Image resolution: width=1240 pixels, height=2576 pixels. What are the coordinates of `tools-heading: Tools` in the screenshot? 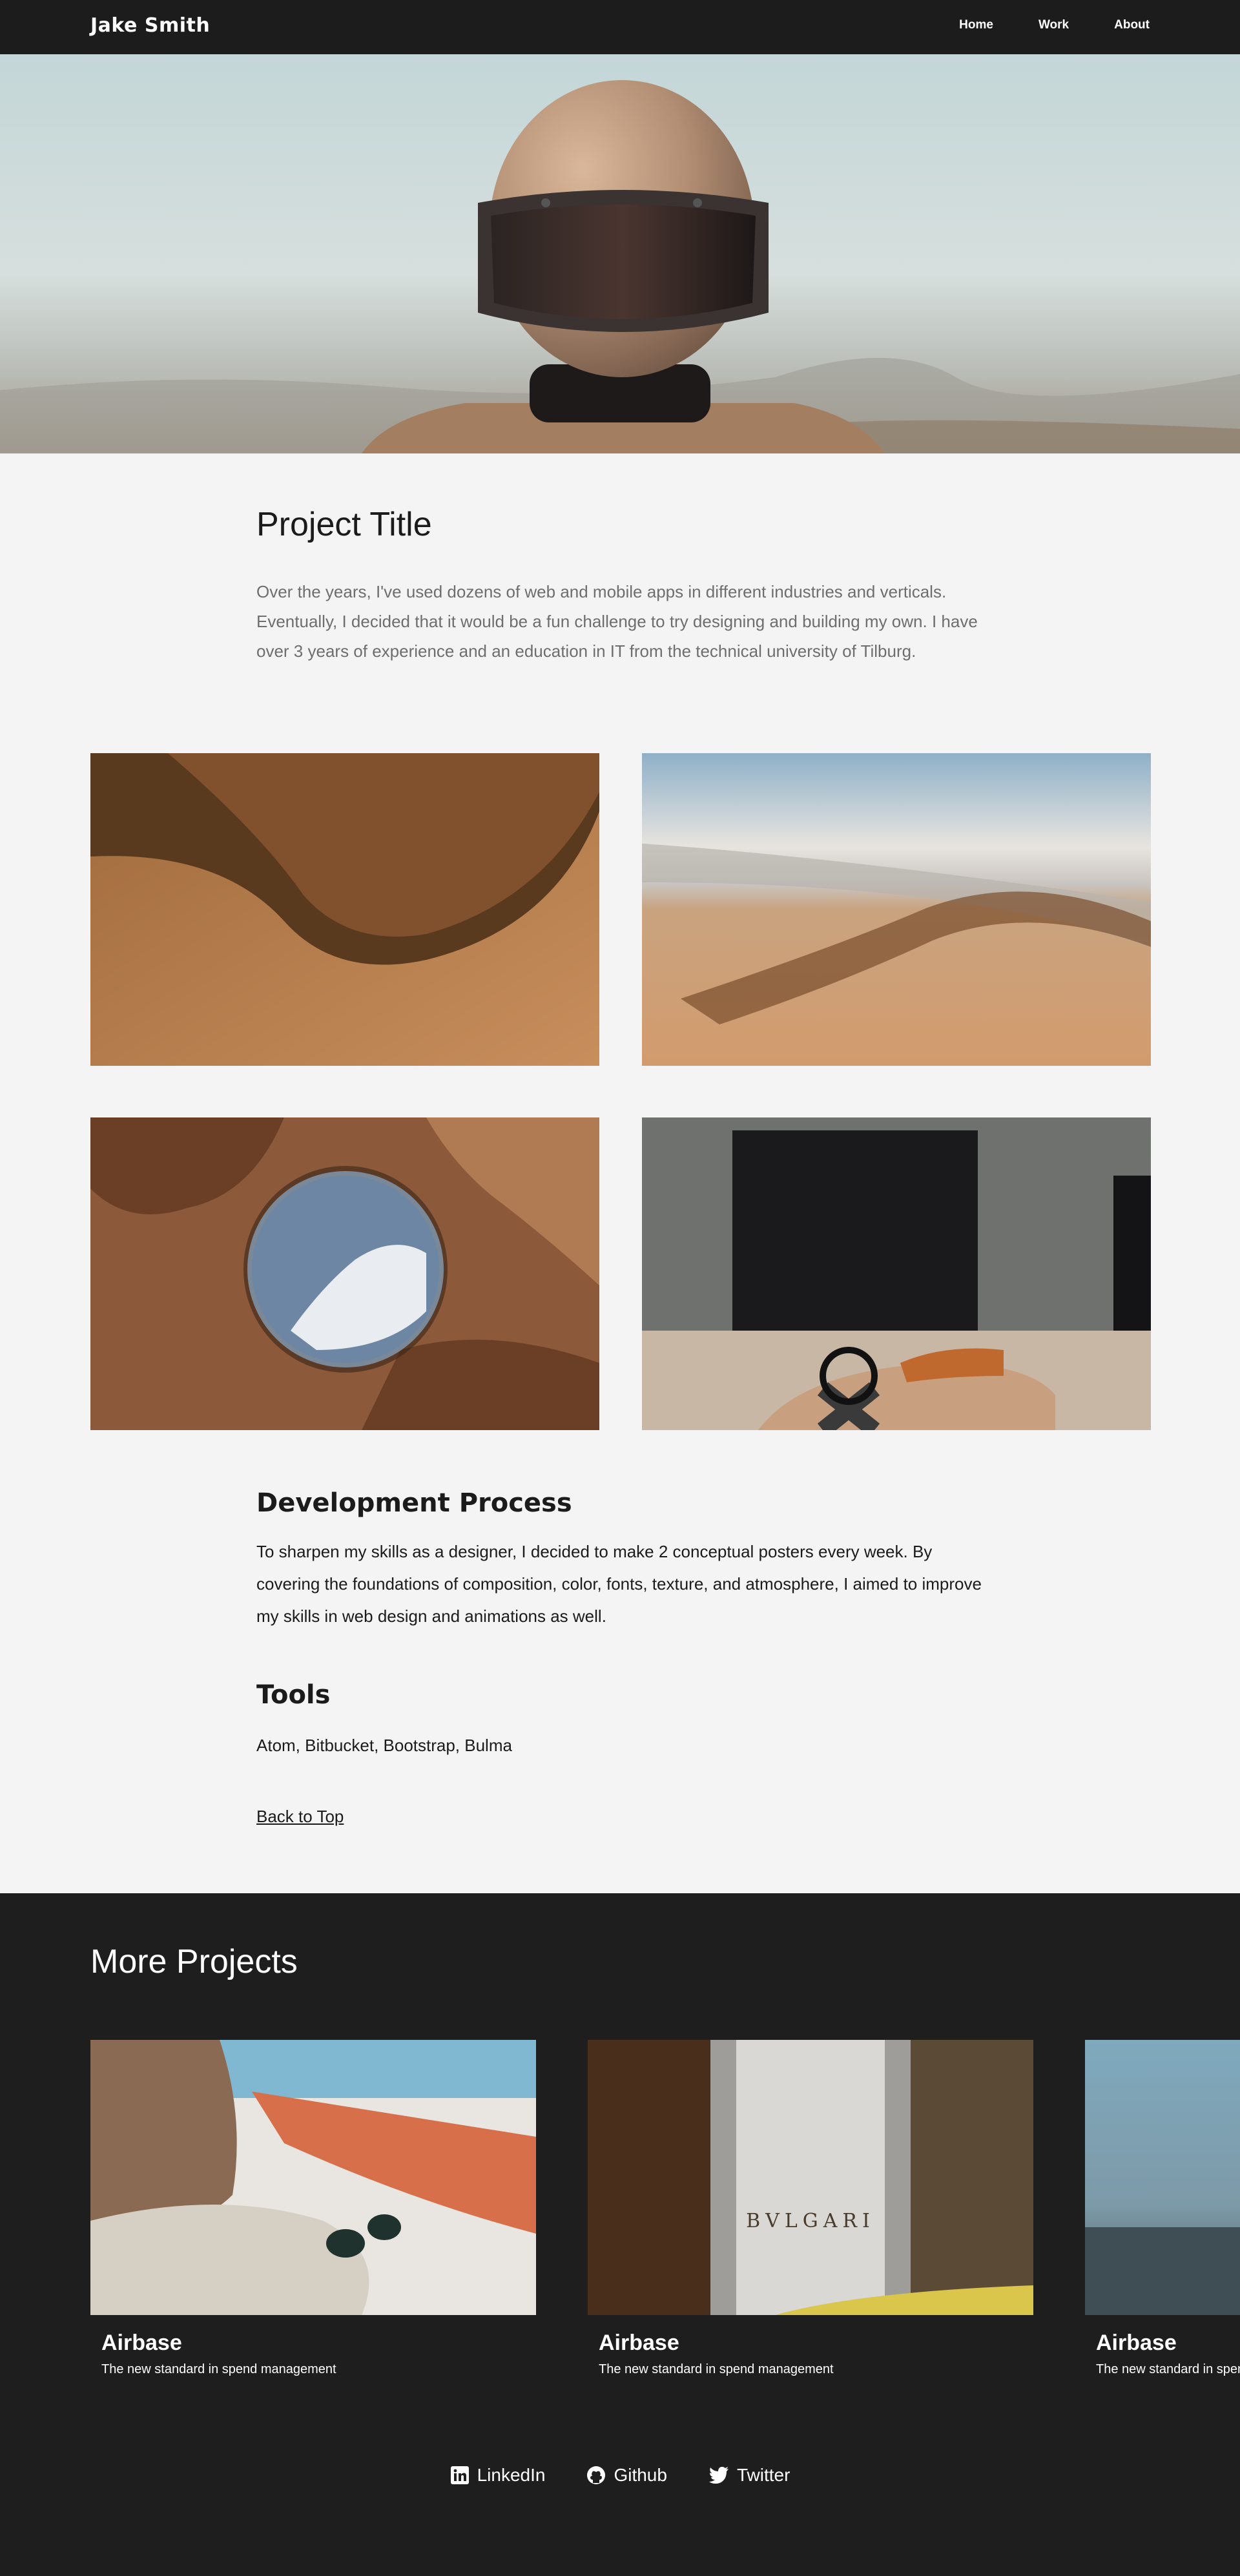 It's located at (293, 1695).